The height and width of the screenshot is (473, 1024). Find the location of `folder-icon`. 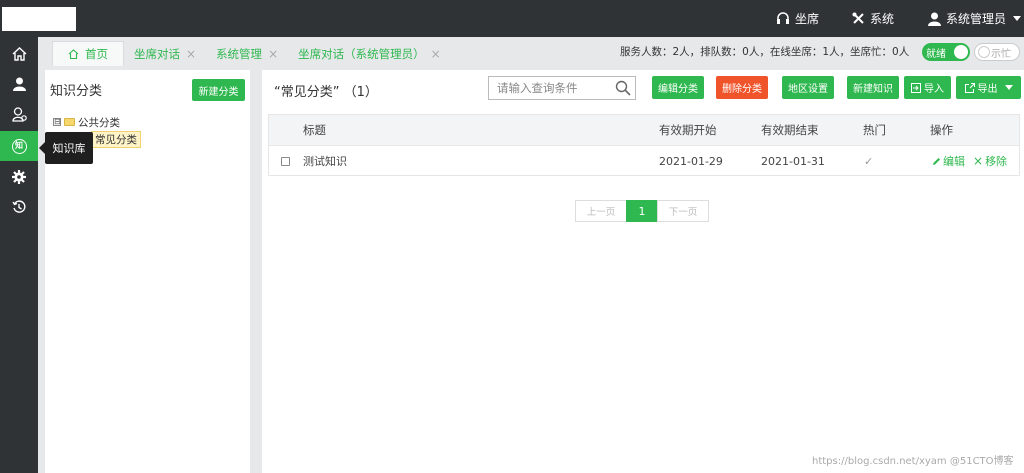

folder-icon is located at coordinates (69, 122).